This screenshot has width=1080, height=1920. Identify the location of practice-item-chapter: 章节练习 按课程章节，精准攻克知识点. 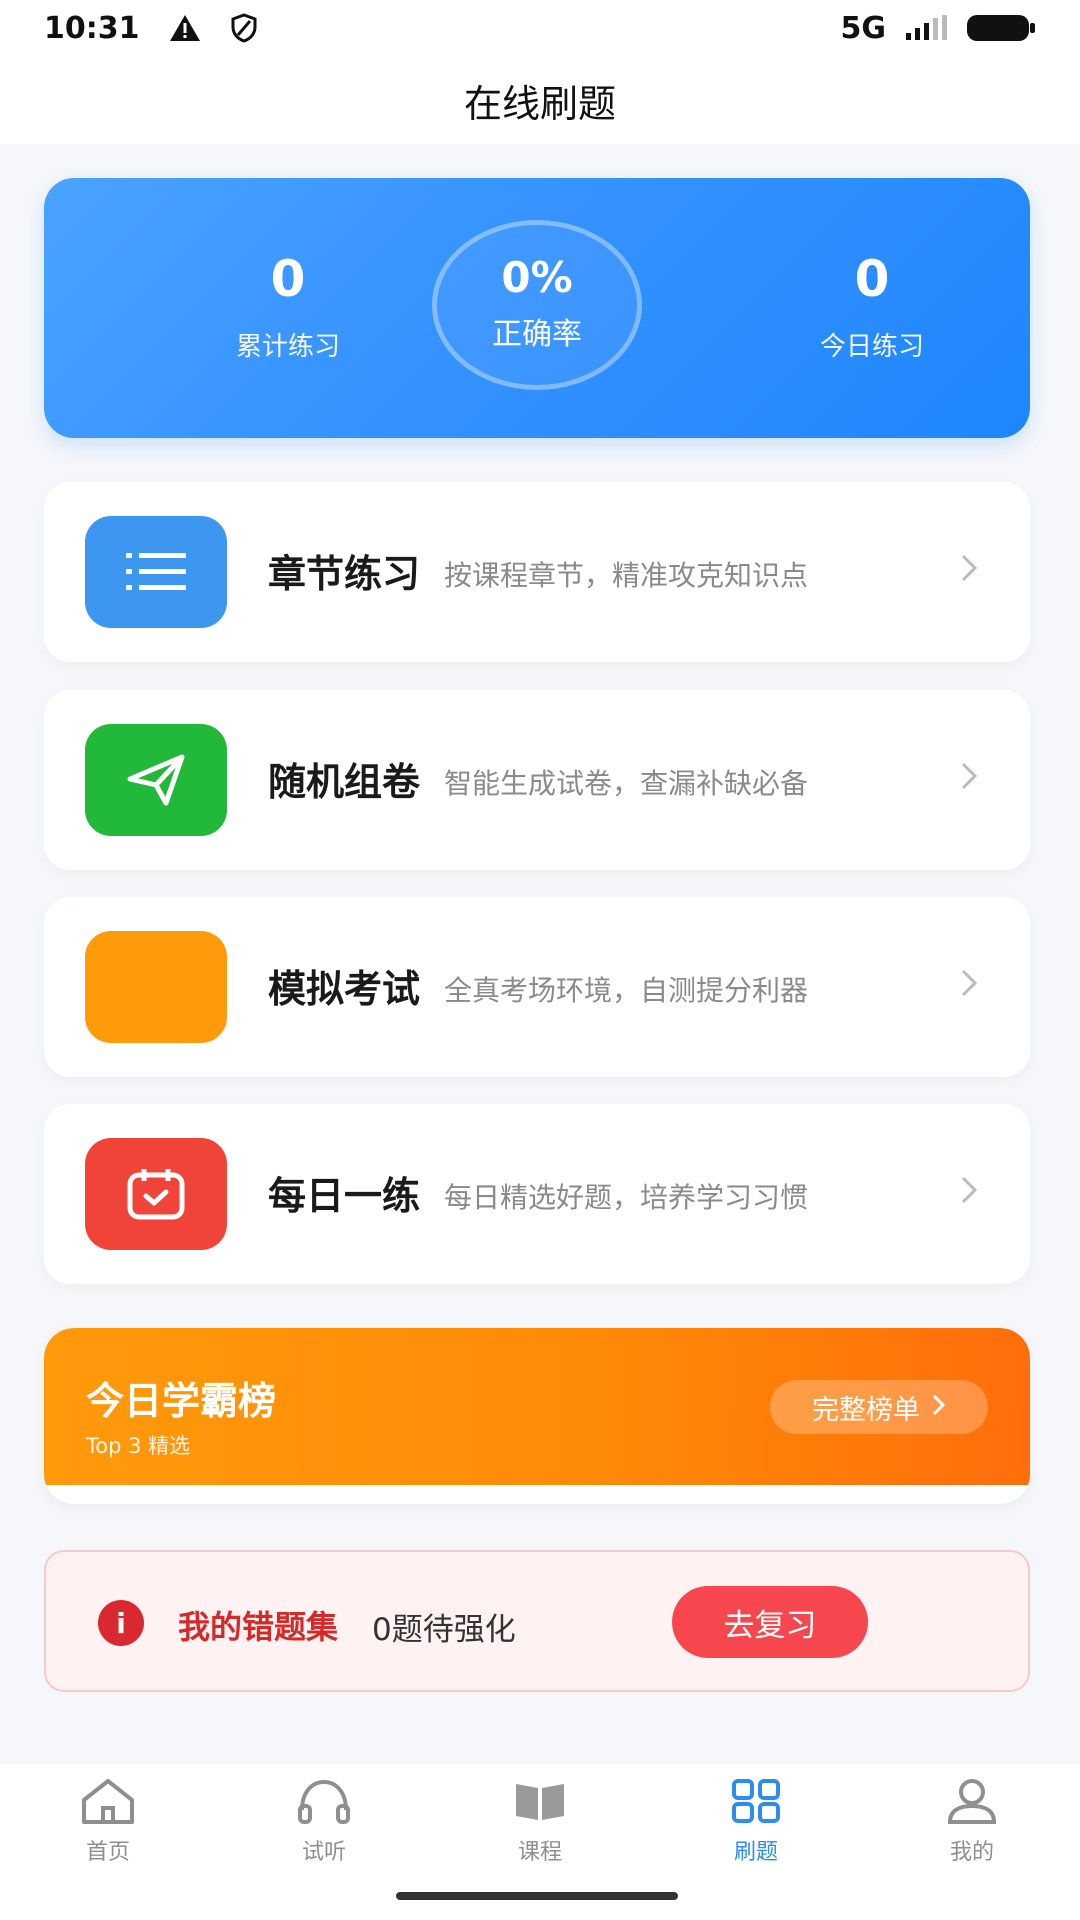
(537, 572).